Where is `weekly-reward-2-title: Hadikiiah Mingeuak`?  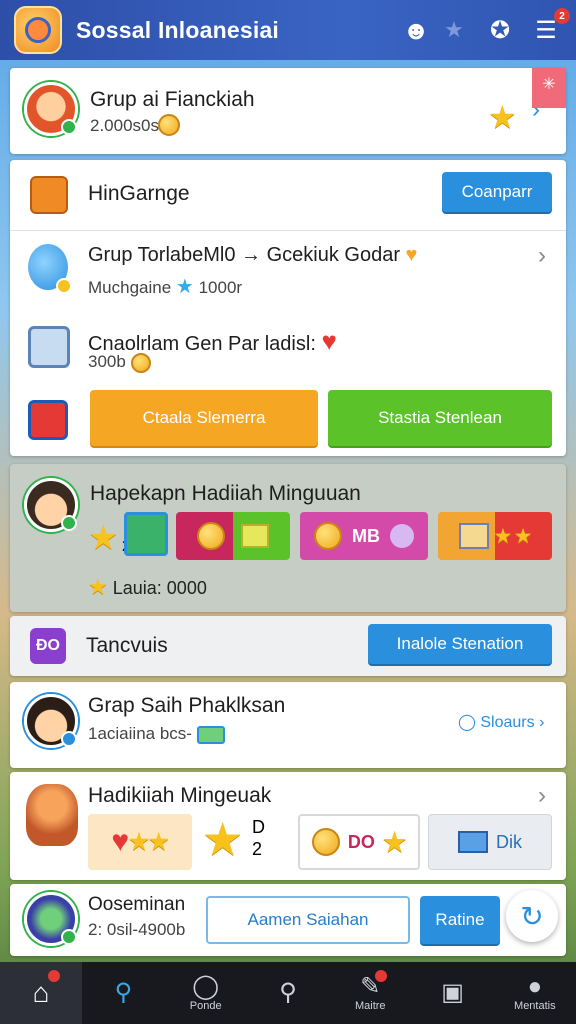 weekly-reward-2-title: Hadikiiah Mingeuak is located at coordinates (180, 795).